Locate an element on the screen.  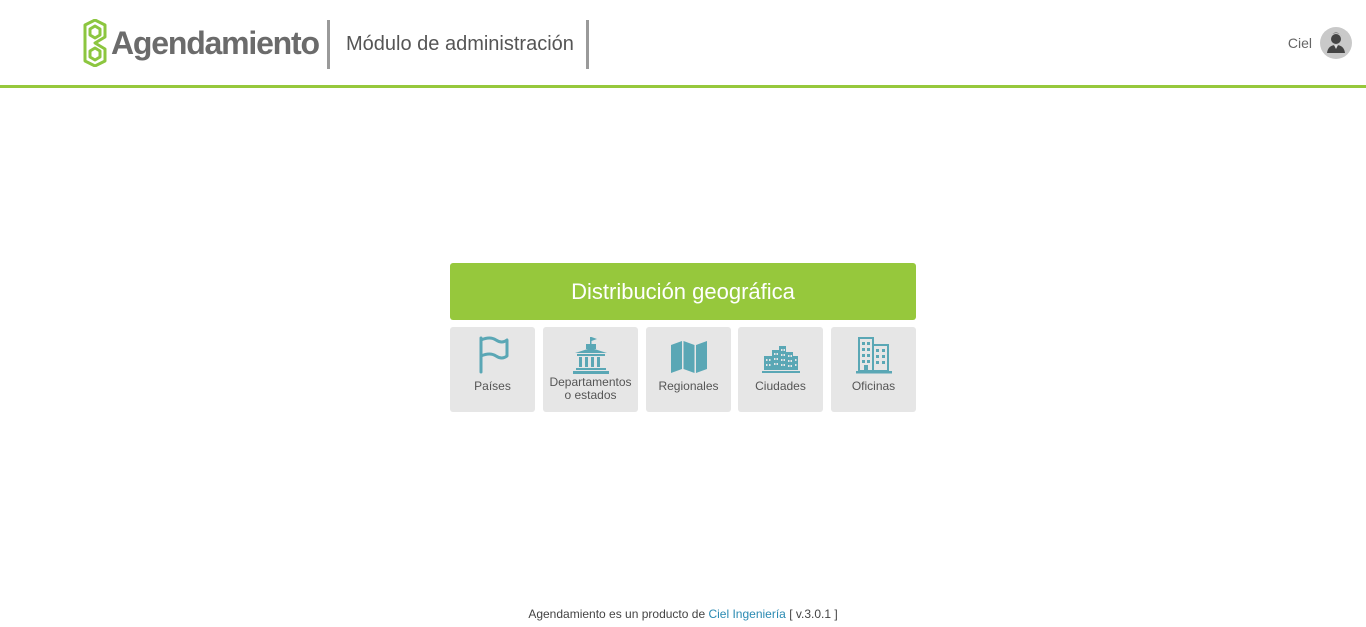
app-logo: Agendamiento is located at coordinates (201, 43).